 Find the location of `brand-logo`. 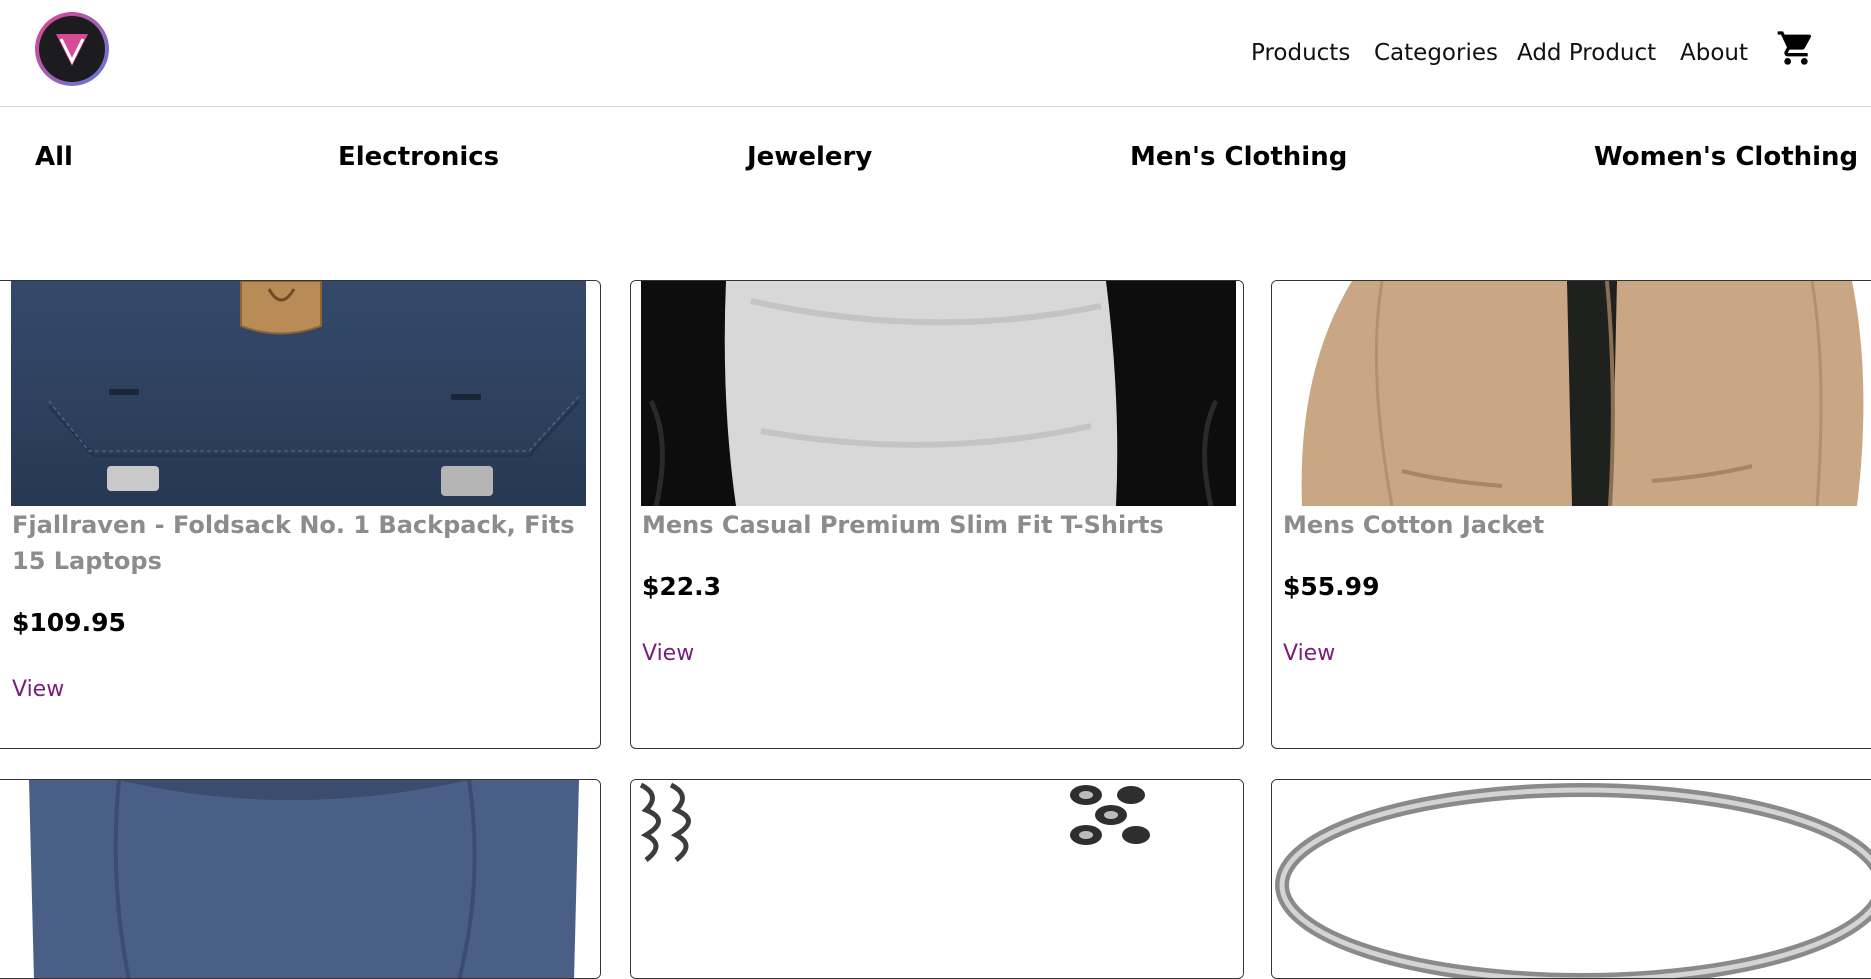

brand-logo is located at coordinates (72, 49).